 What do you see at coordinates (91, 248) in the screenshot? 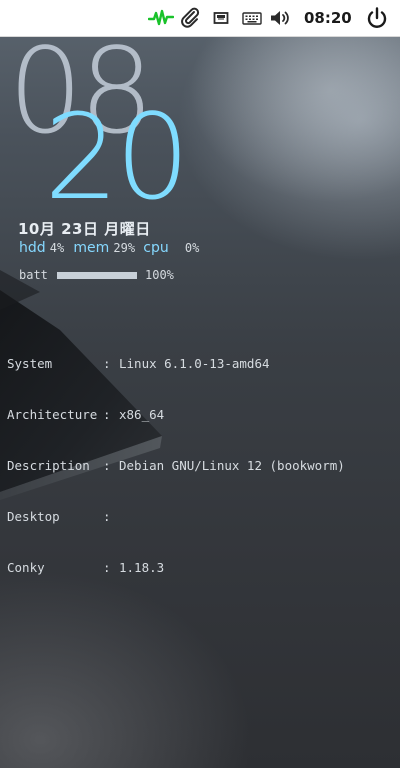
I see `mem-label: mem` at bounding box center [91, 248].